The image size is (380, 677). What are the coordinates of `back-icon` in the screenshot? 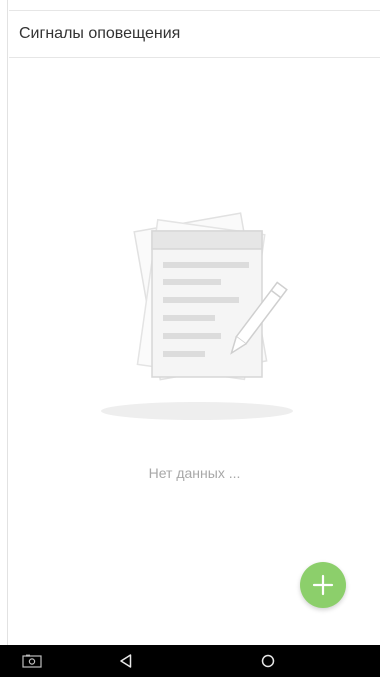 It's located at (126, 661).